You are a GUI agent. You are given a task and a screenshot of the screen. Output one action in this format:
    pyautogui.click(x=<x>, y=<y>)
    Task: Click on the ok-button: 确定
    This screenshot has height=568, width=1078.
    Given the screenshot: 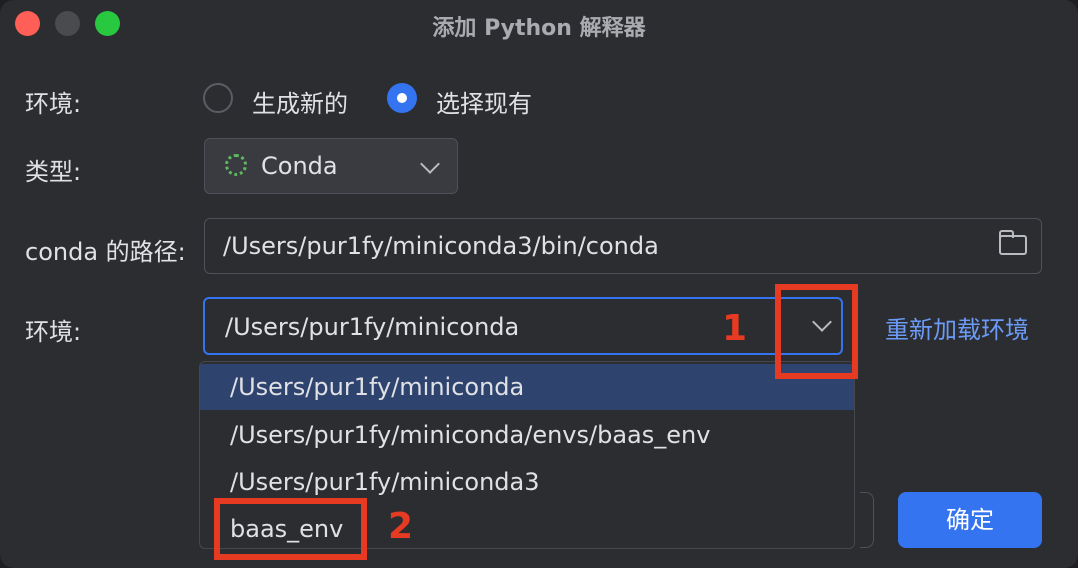 What is the action you would take?
    pyautogui.click(x=970, y=520)
    